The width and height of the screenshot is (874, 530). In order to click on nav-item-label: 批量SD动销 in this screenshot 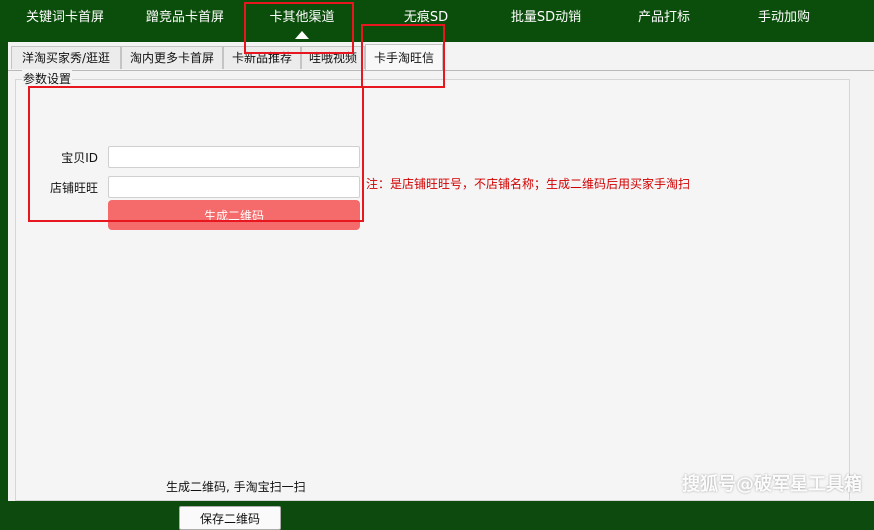, I will do `click(546, 17)`.